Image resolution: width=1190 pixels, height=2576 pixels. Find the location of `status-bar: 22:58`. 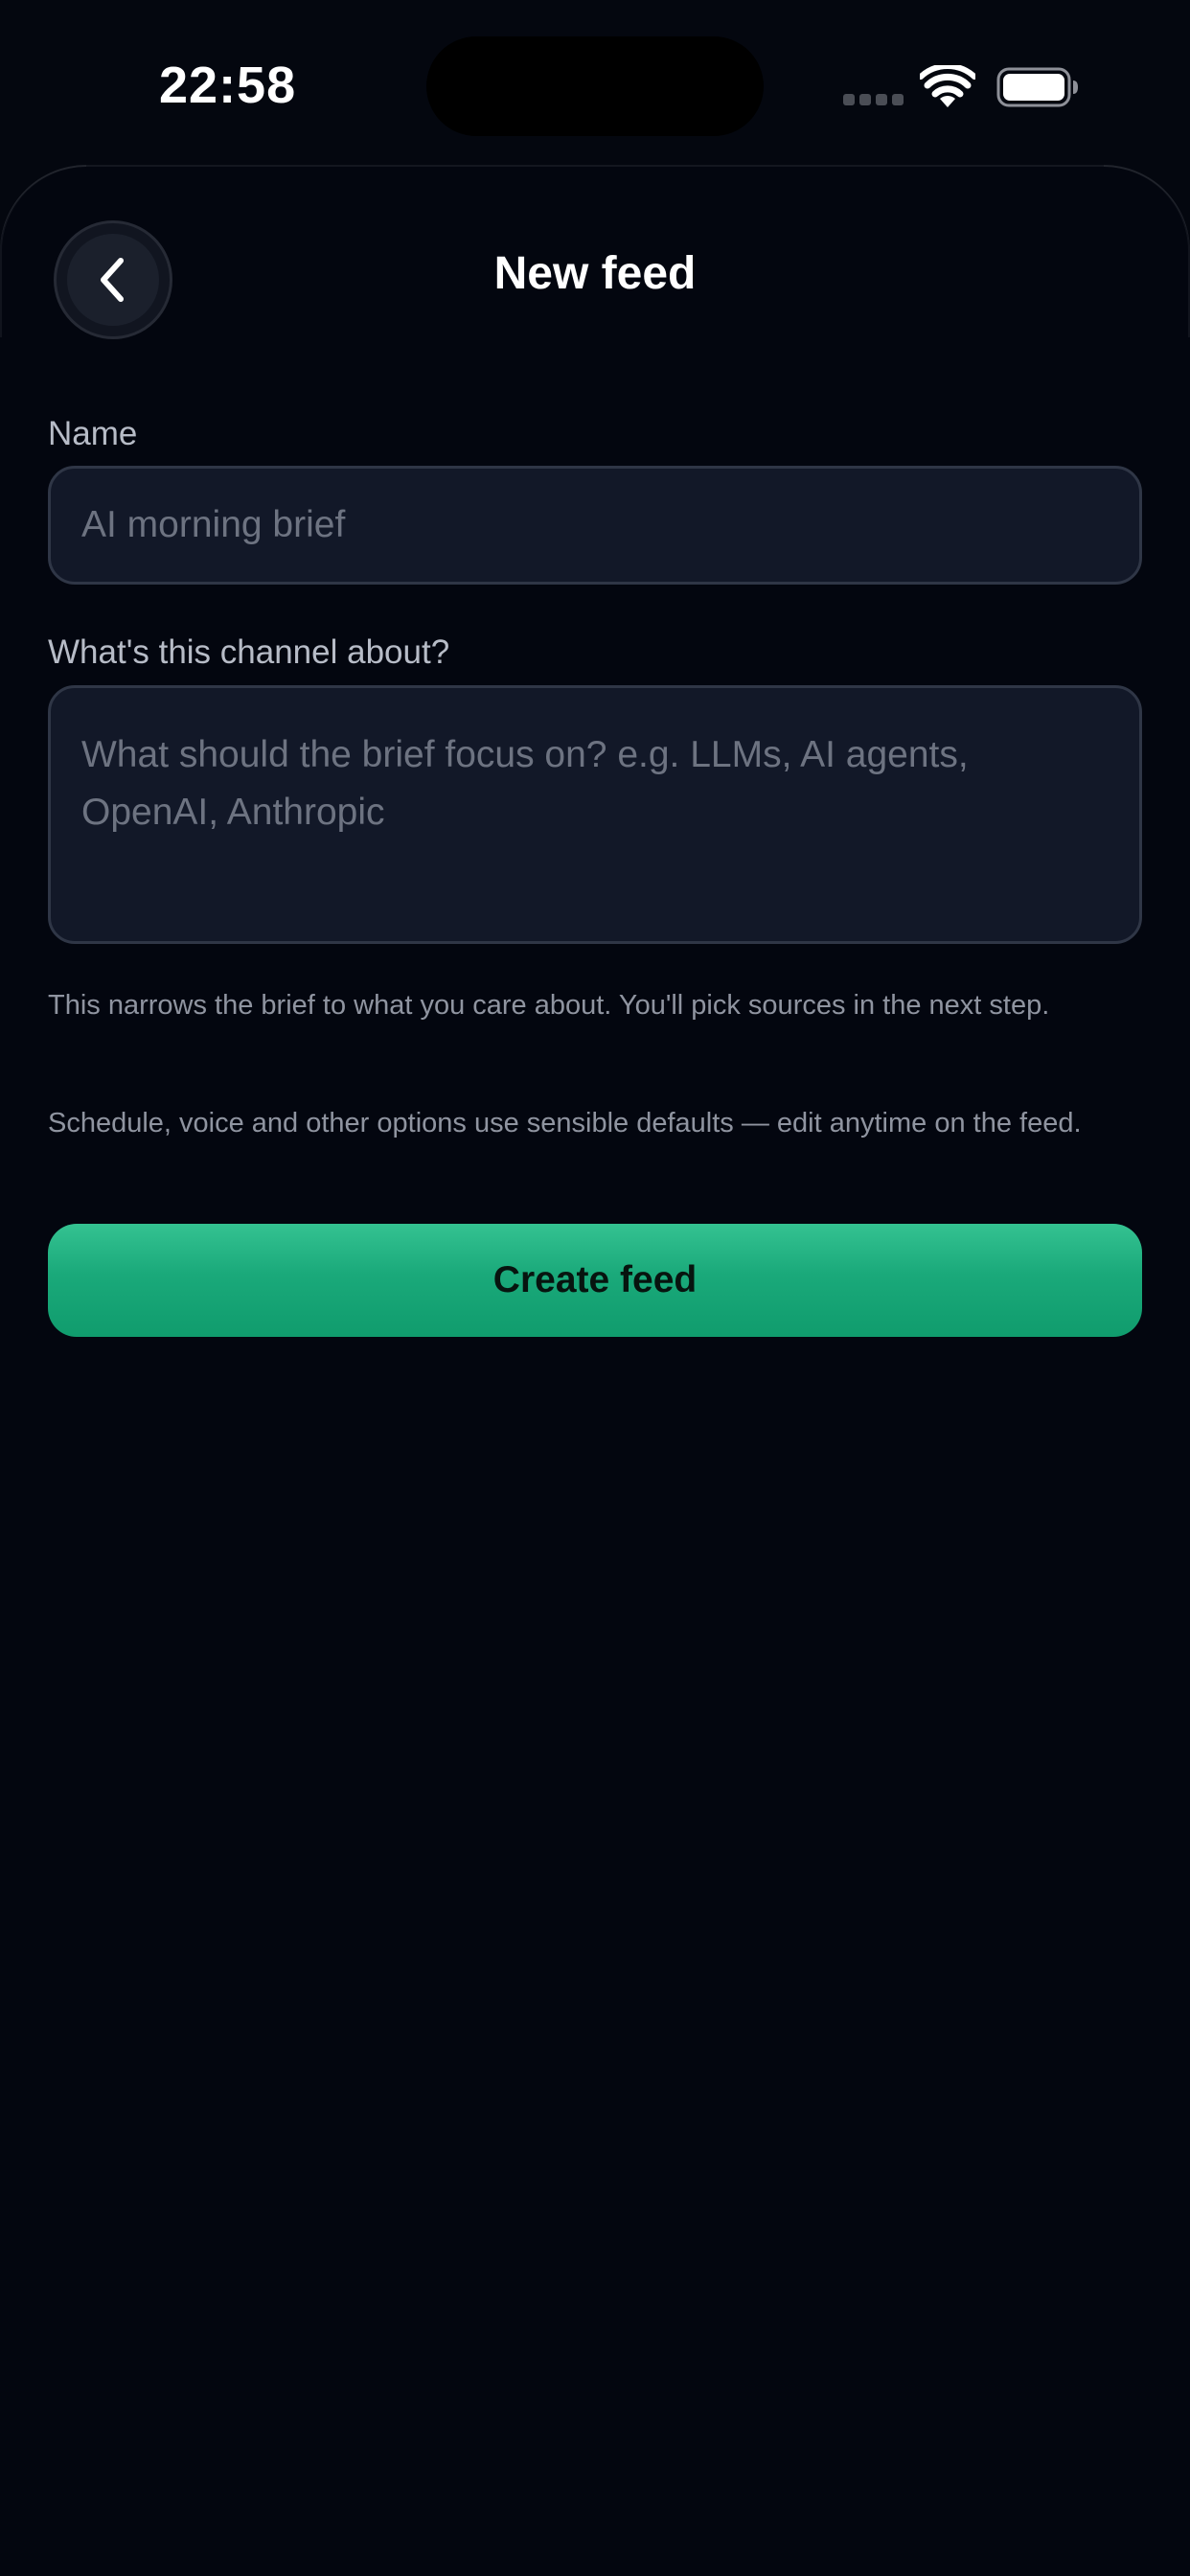

status-bar: 22:58 is located at coordinates (595, 86).